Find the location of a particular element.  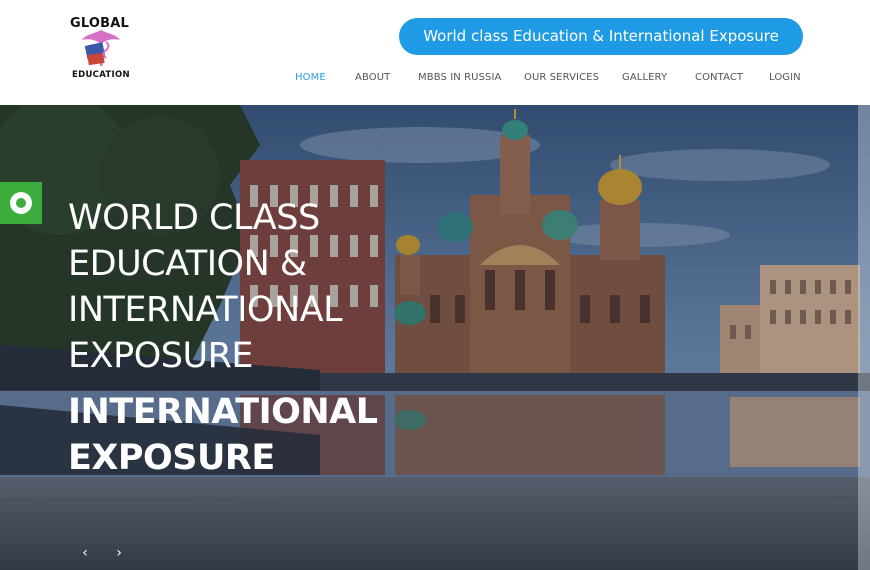

nav-item-login: LOGIN is located at coordinates (785, 77).